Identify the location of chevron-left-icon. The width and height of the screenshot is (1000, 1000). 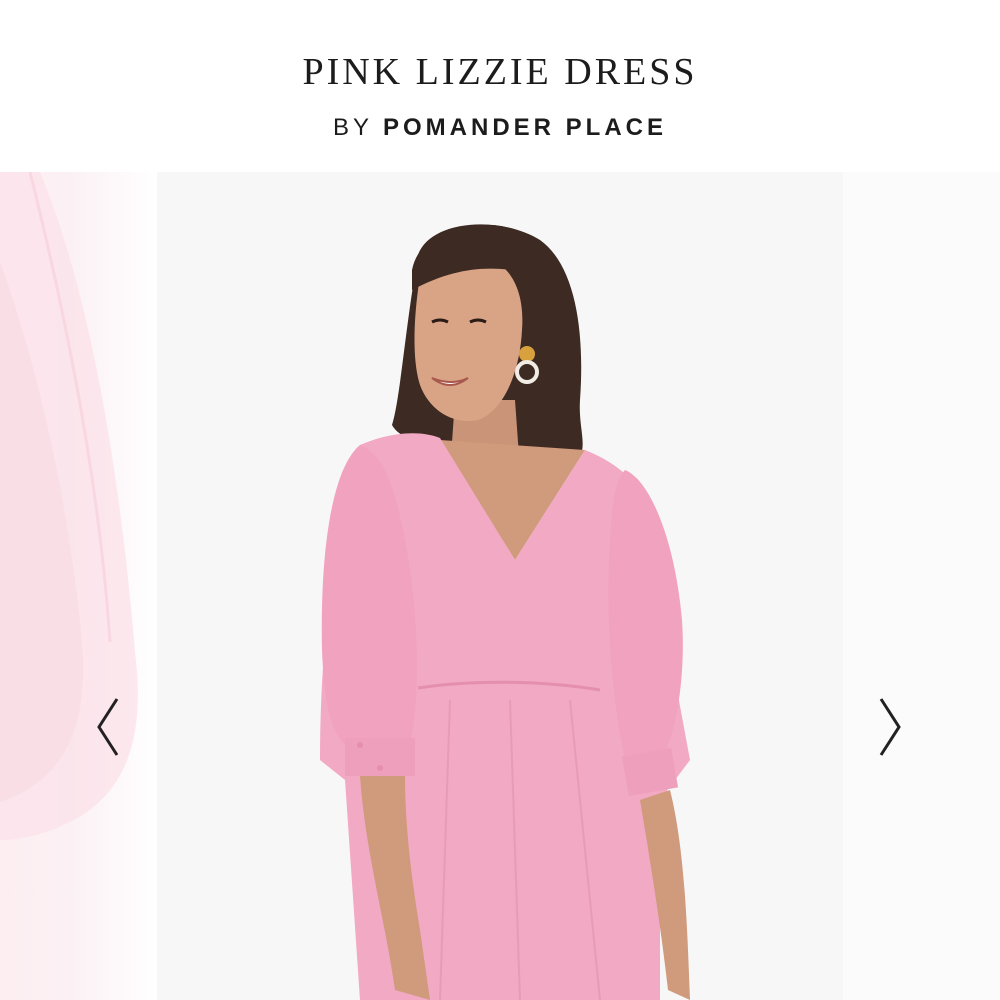
(108, 727).